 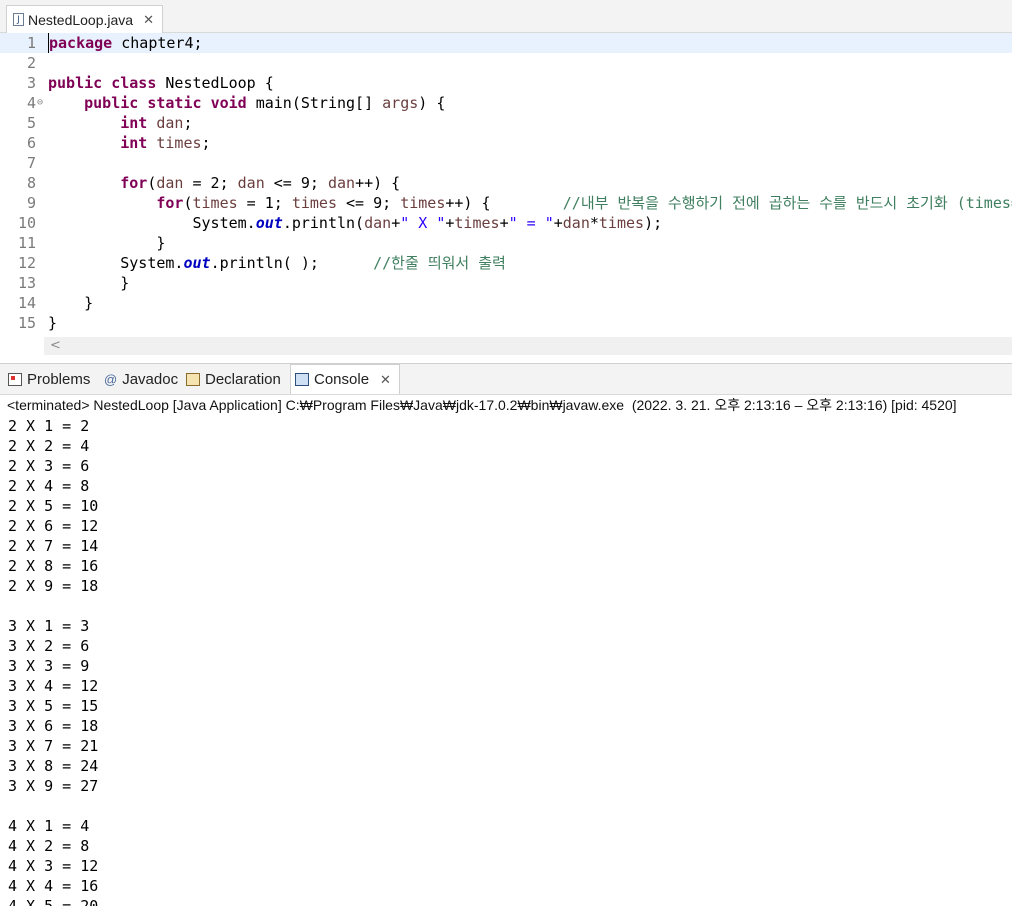 What do you see at coordinates (59, 379) in the screenshot?
I see `tab-problems-label: Problems` at bounding box center [59, 379].